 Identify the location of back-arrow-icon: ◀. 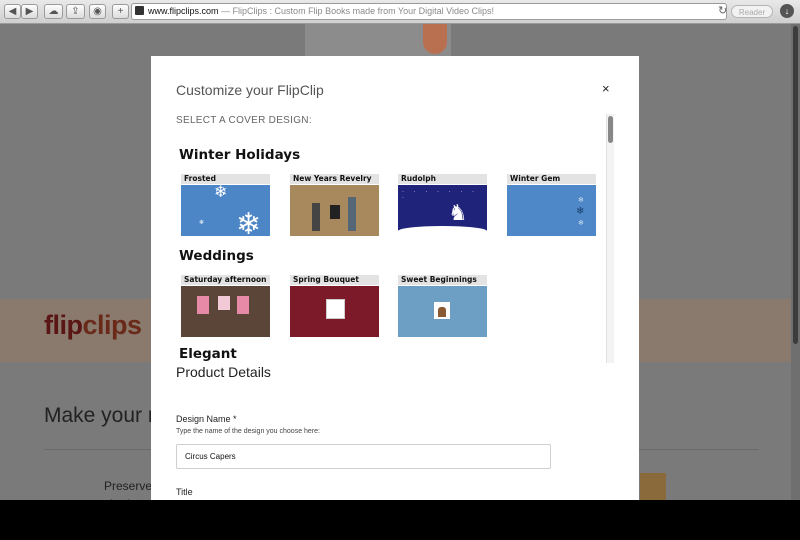
(12, 11).